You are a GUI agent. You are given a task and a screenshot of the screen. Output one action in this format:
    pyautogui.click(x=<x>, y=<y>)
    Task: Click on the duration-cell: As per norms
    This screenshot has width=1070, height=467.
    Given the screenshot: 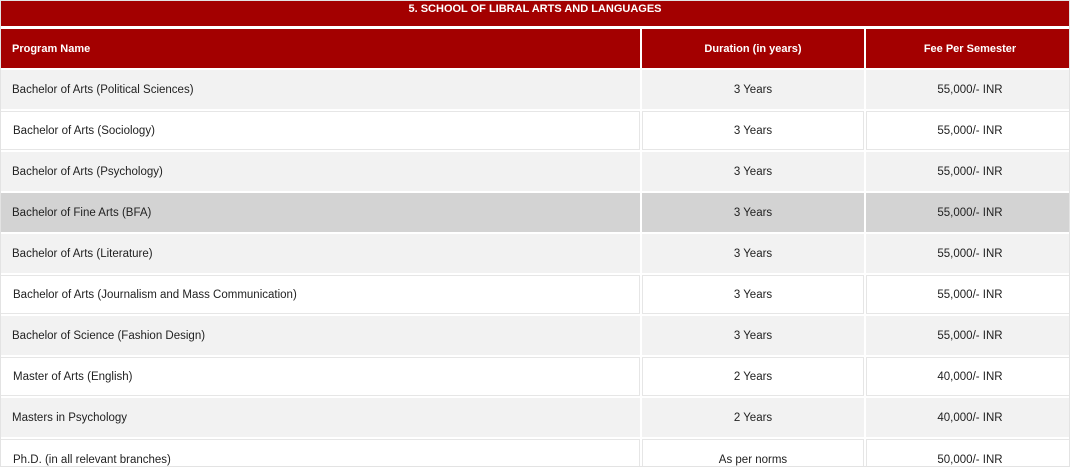 What is the action you would take?
    pyautogui.click(x=753, y=453)
    